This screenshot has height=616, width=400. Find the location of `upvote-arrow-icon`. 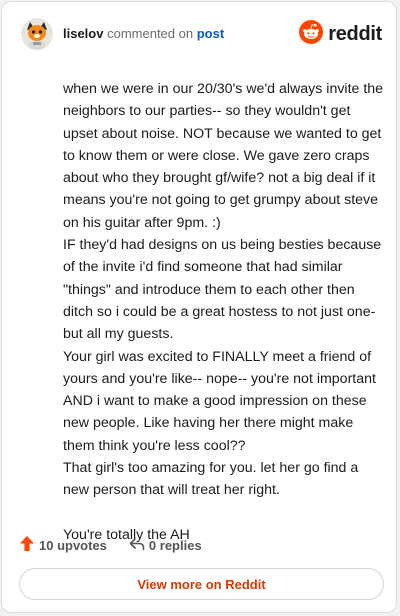

upvote-arrow-icon is located at coordinates (27, 545).